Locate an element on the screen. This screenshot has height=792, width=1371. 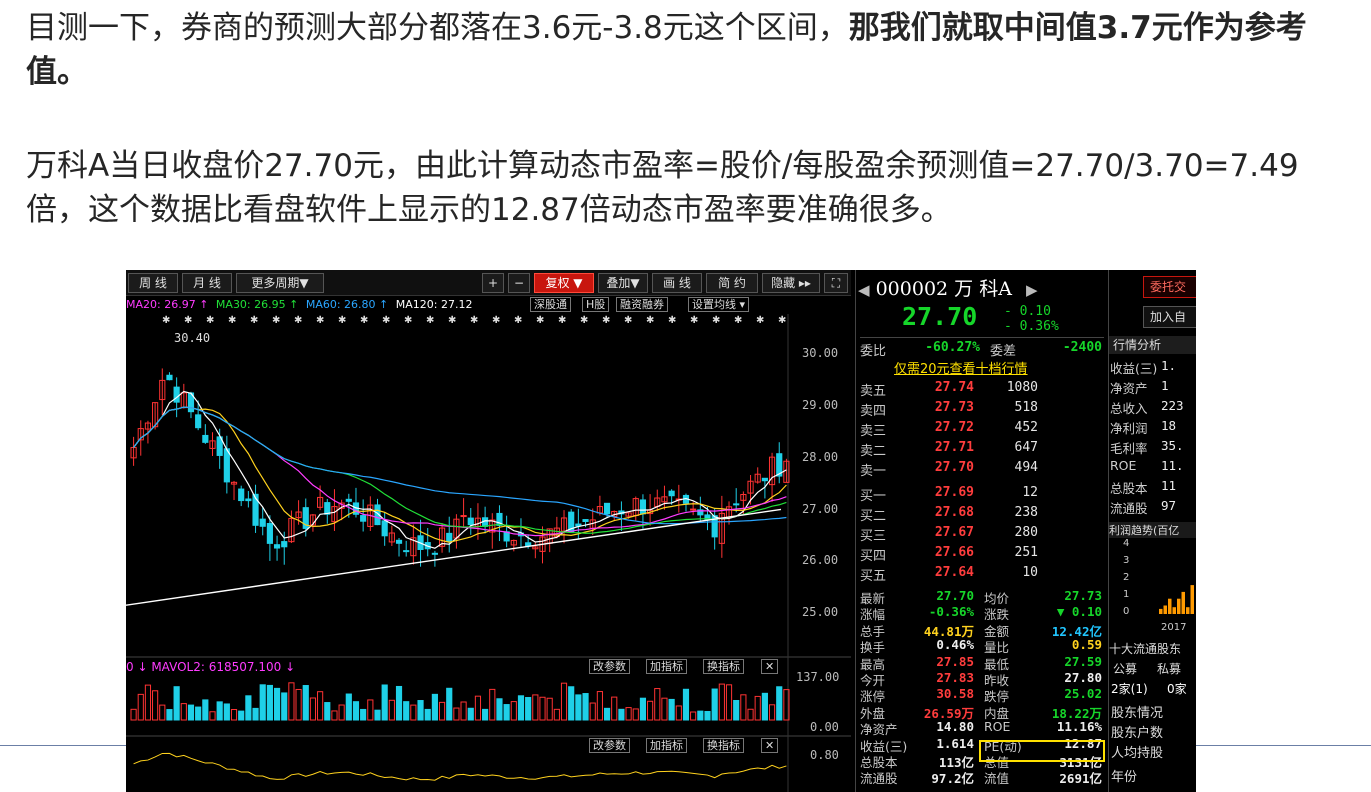
prev-stock-icon: ◀ is located at coordinates (864, 290).